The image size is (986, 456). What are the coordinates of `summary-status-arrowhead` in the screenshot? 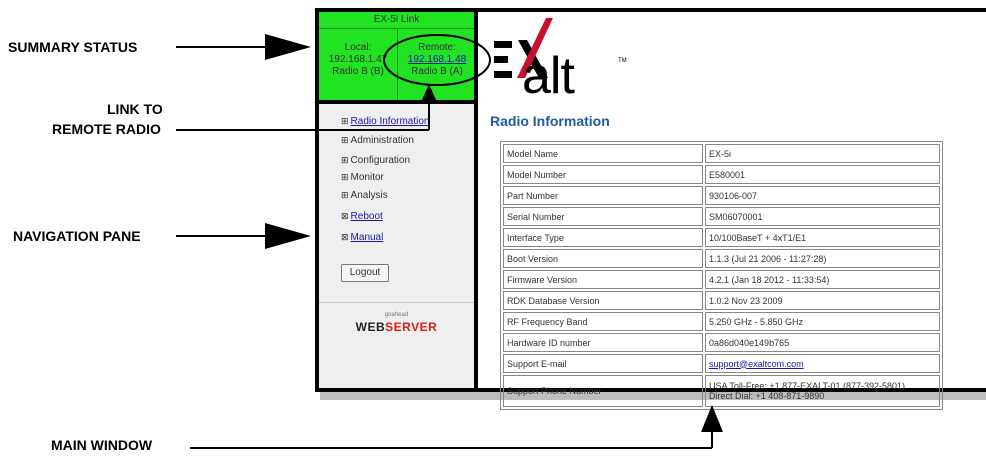 It's located at (288, 47).